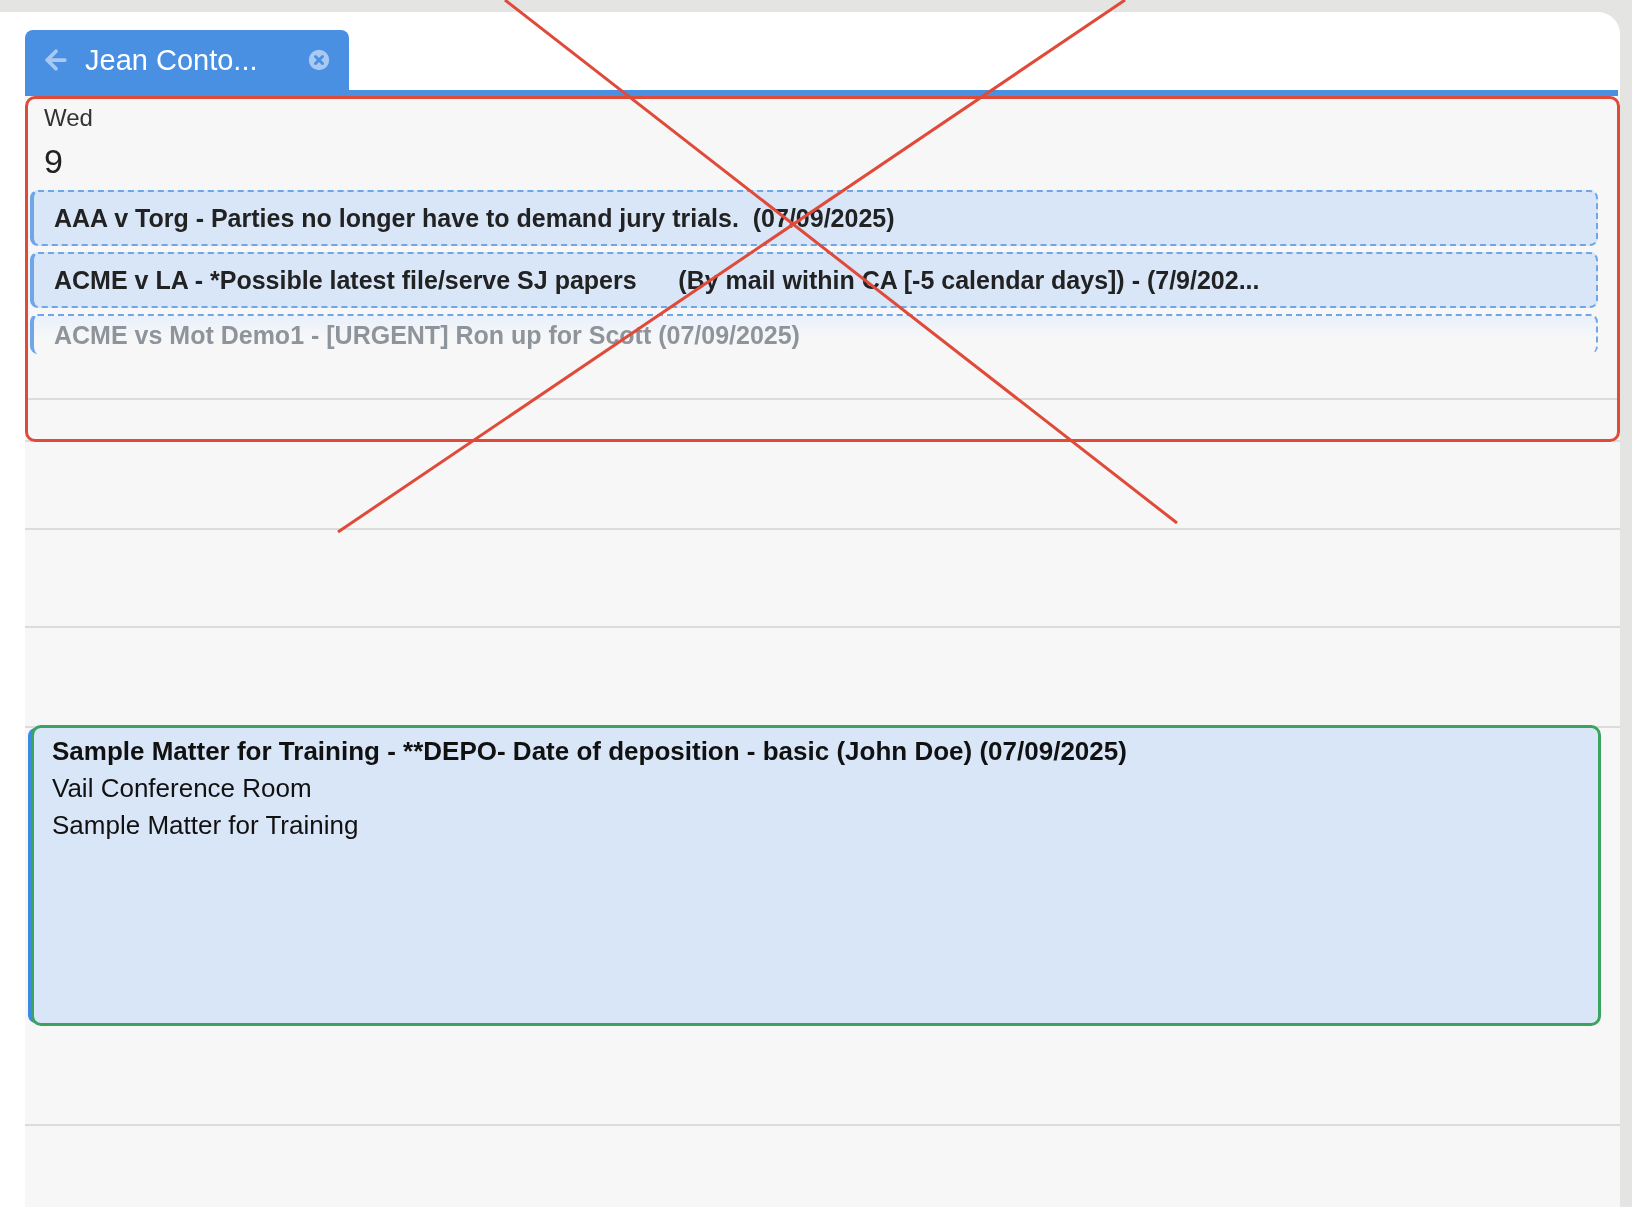 This screenshot has height=1207, width=1632. Describe the element at coordinates (206, 825) in the screenshot. I see `event-matter: Sample Matter for Training` at that location.